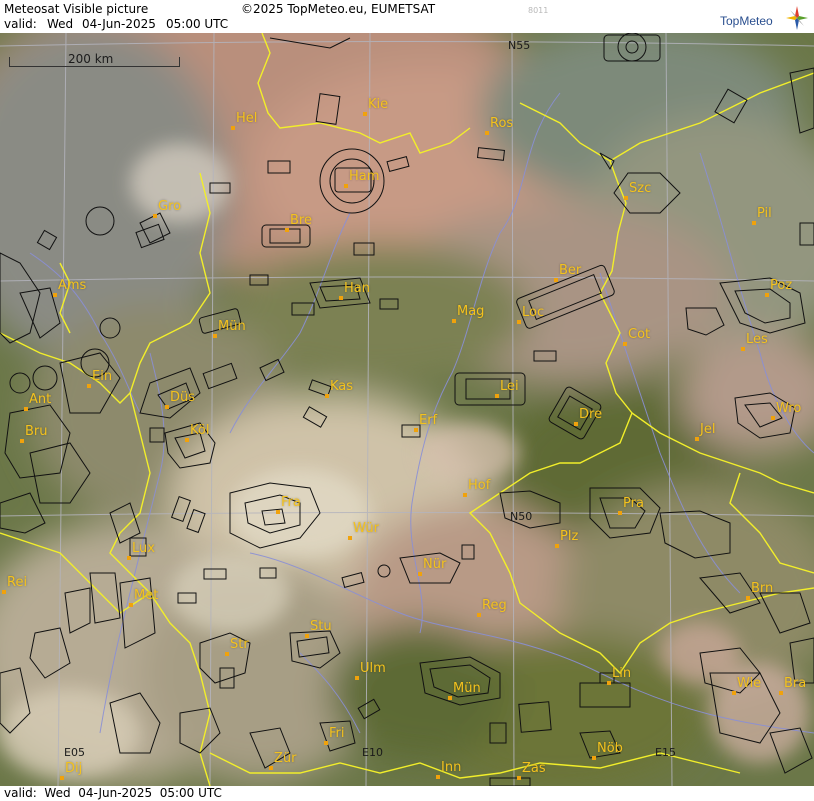 The width and height of the screenshot is (814, 801). What do you see at coordinates (326, 743) in the screenshot?
I see `city-dot-fri` at bounding box center [326, 743].